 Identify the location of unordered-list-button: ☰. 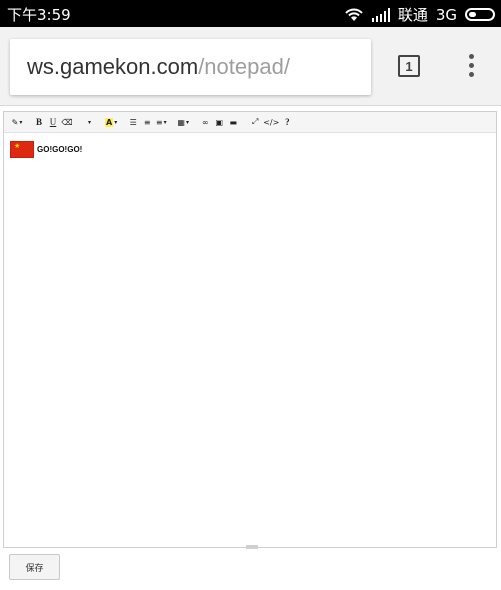
(133, 122).